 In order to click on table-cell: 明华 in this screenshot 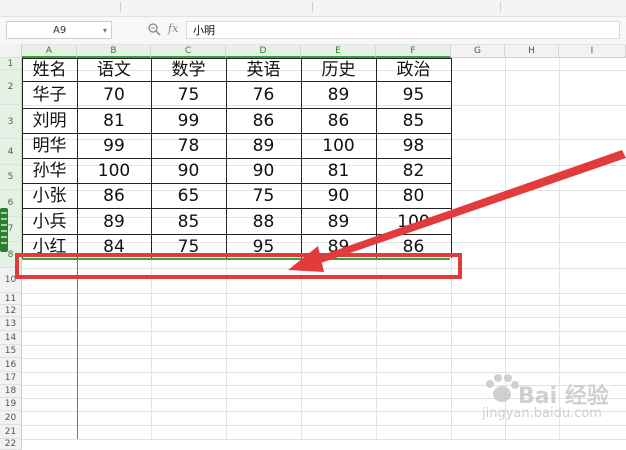, I will do `click(49, 146)`.